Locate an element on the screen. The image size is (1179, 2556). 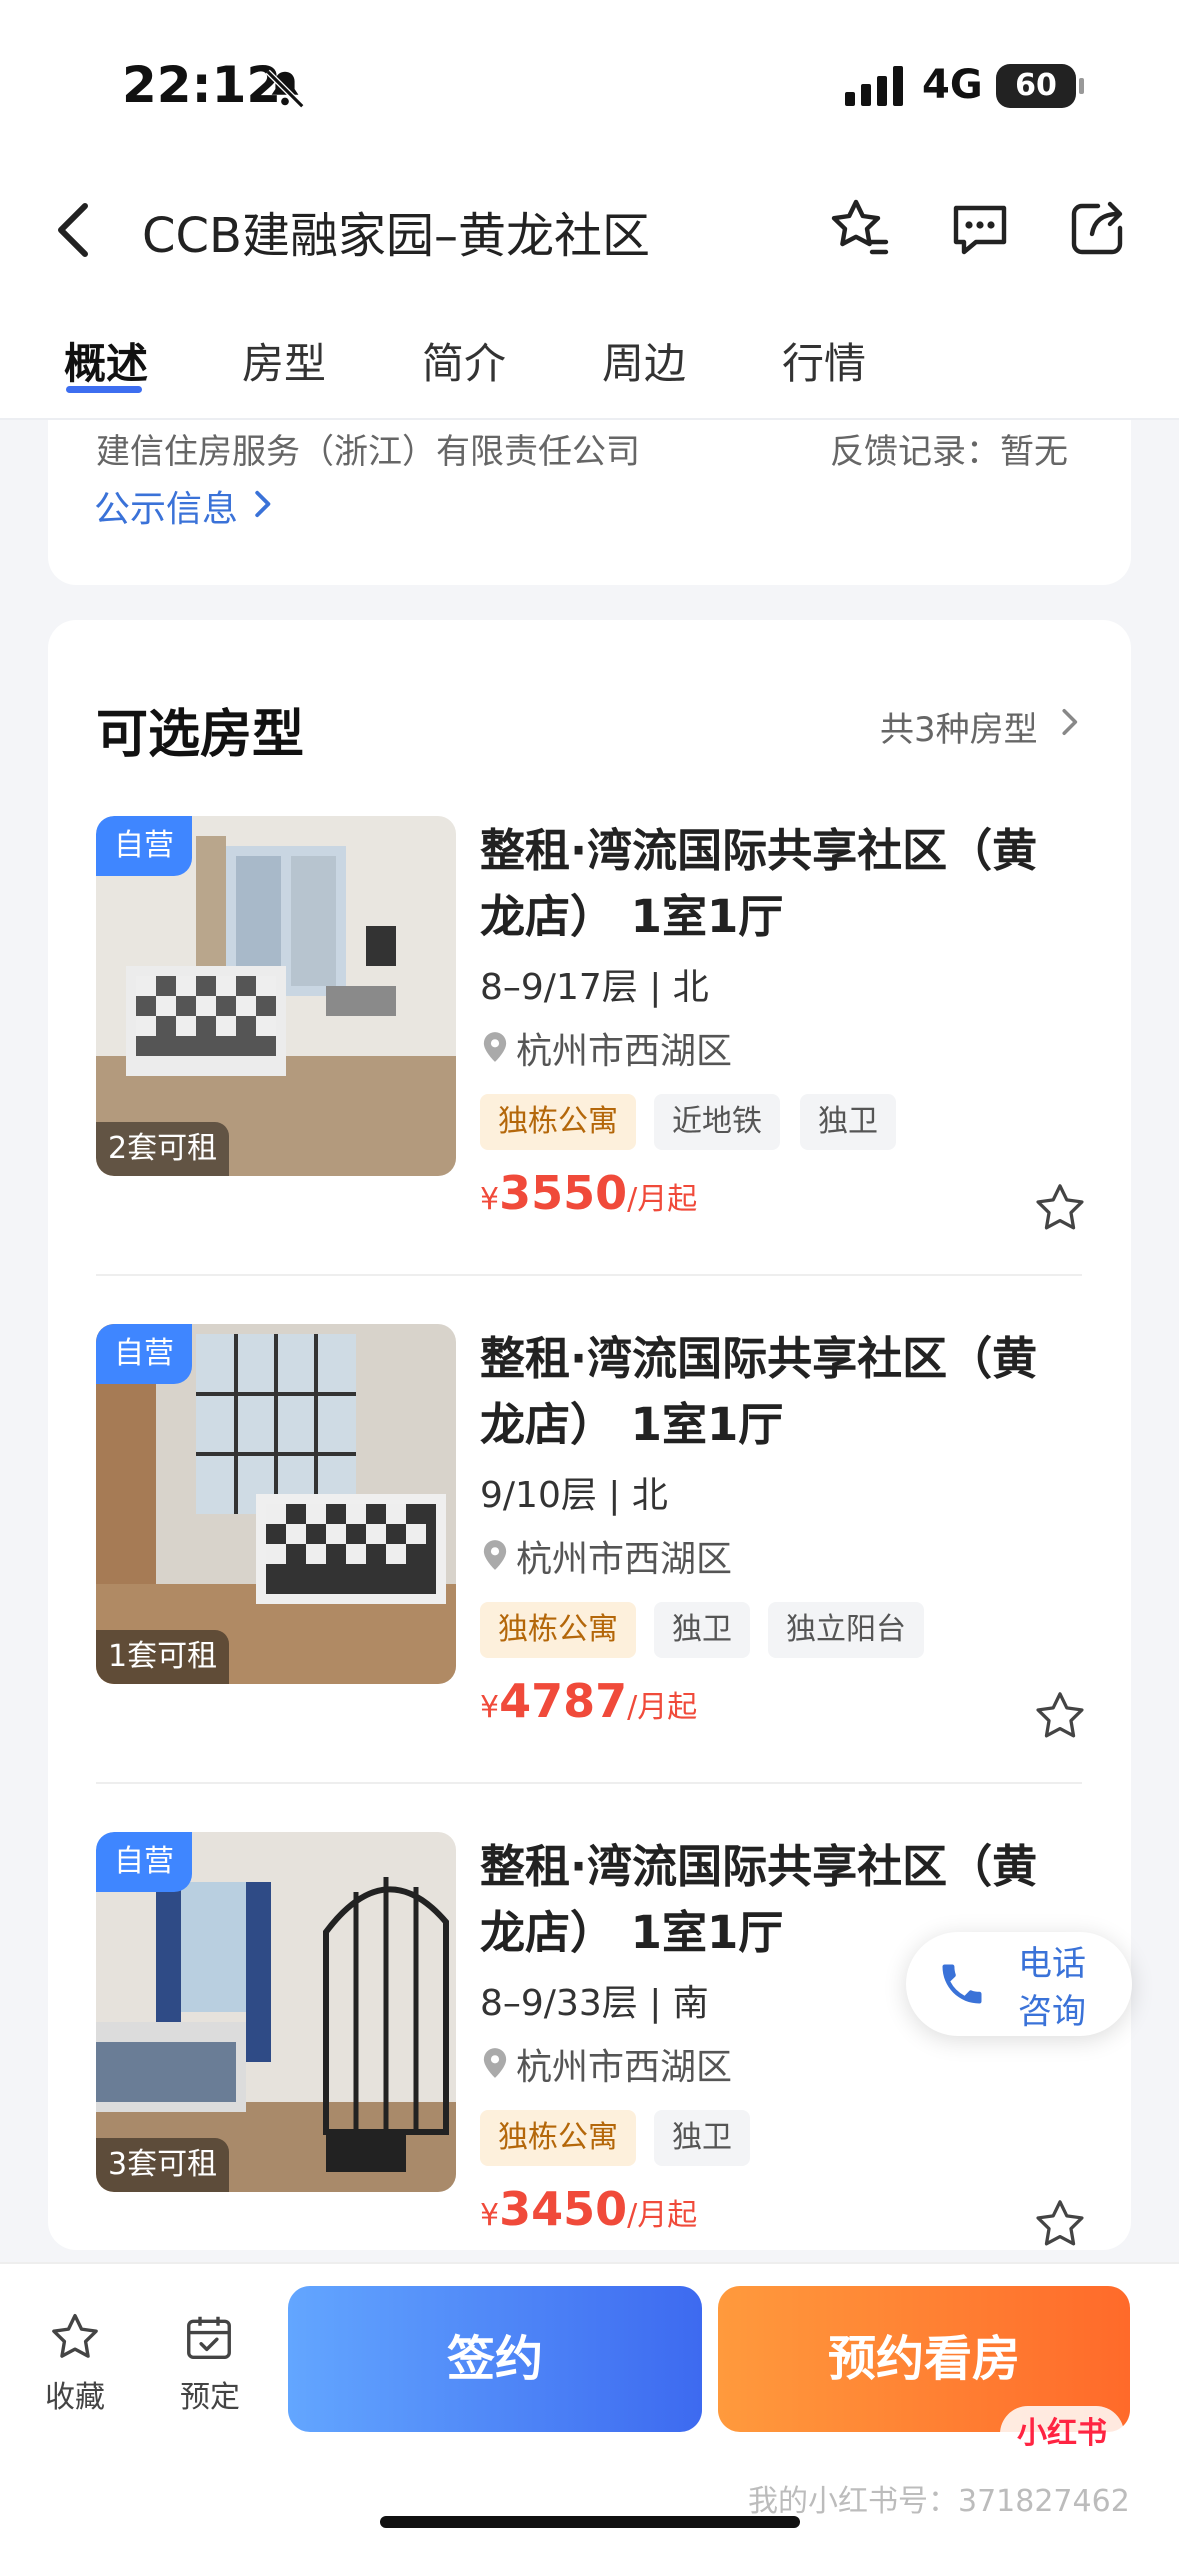
phone-label-line1: 电话 is located at coordinates (1052, 1960).